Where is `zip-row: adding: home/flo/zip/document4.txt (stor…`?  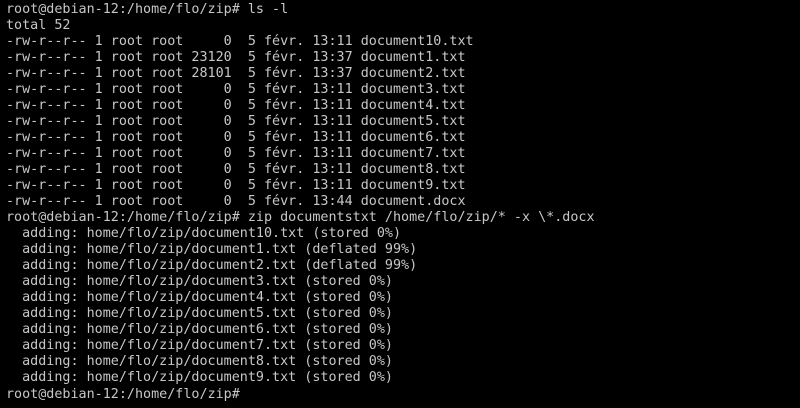 zip-row: adding: home/flo/zip/document4.txt (stor… is located at coordinates (199, 297).